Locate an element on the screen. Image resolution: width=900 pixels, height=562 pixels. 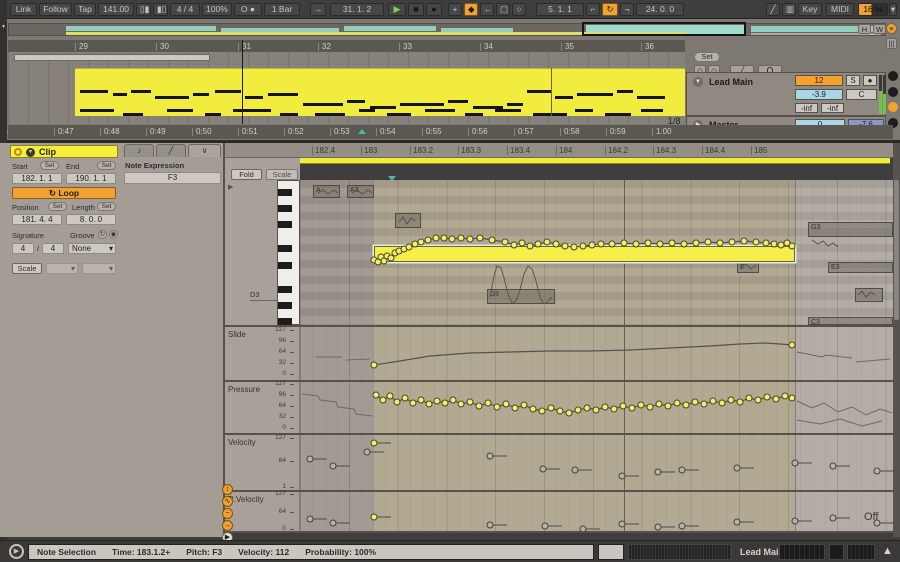
fit-height-button: H is located at coordinates (864, 29).